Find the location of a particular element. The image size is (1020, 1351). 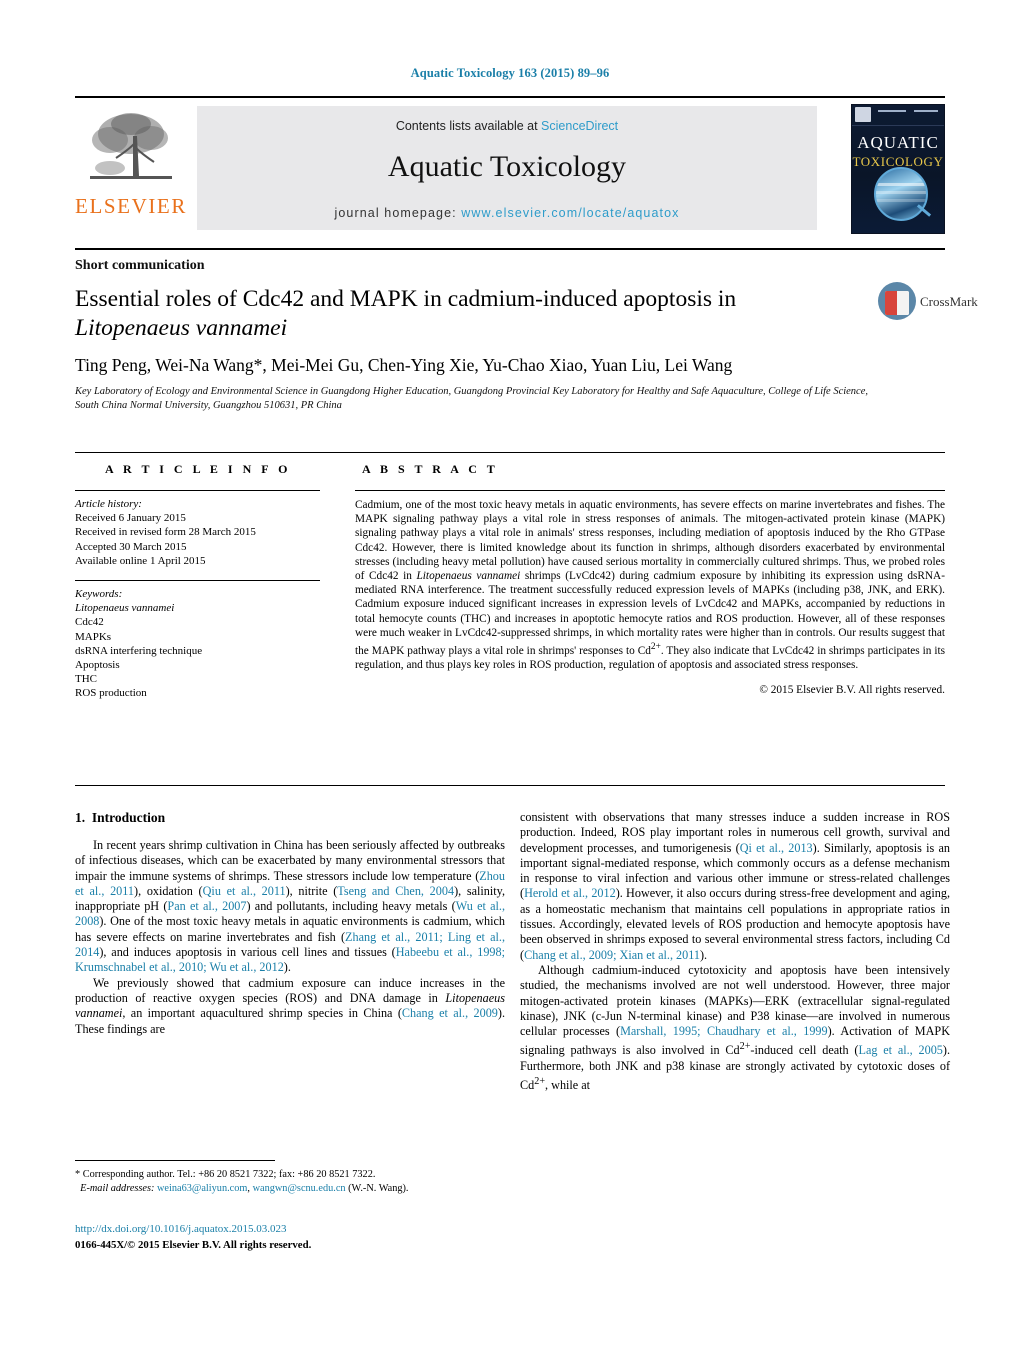

cover-rule-right is located at coordinates (926, 111).